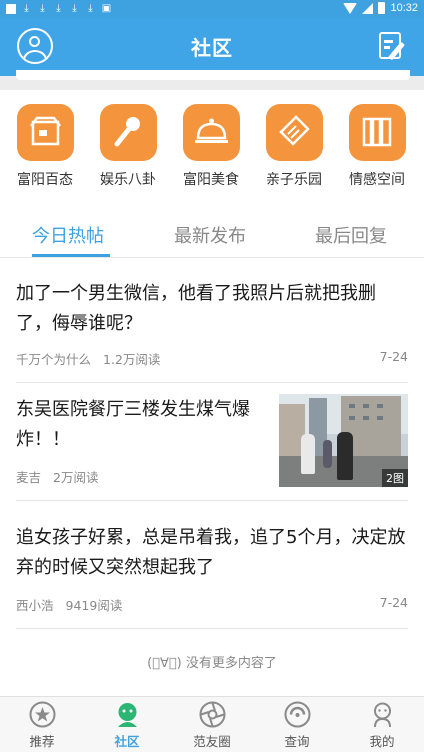 This screenshot has width=424, height=752. Describe the element at coordinates (368, 8) in the screenshot. I see `signal-icon` at that location.